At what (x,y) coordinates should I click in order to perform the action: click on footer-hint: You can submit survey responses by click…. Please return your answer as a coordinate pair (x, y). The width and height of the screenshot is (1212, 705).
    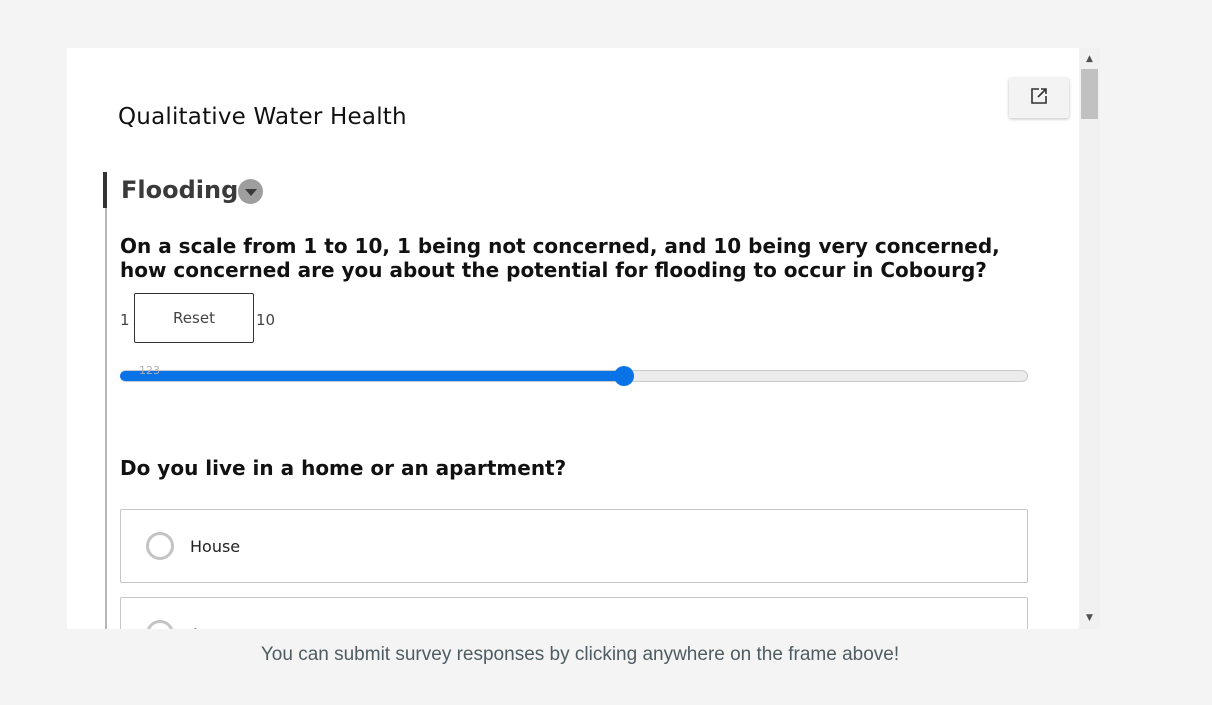
    Looking at the image, I should click on (580, 654).